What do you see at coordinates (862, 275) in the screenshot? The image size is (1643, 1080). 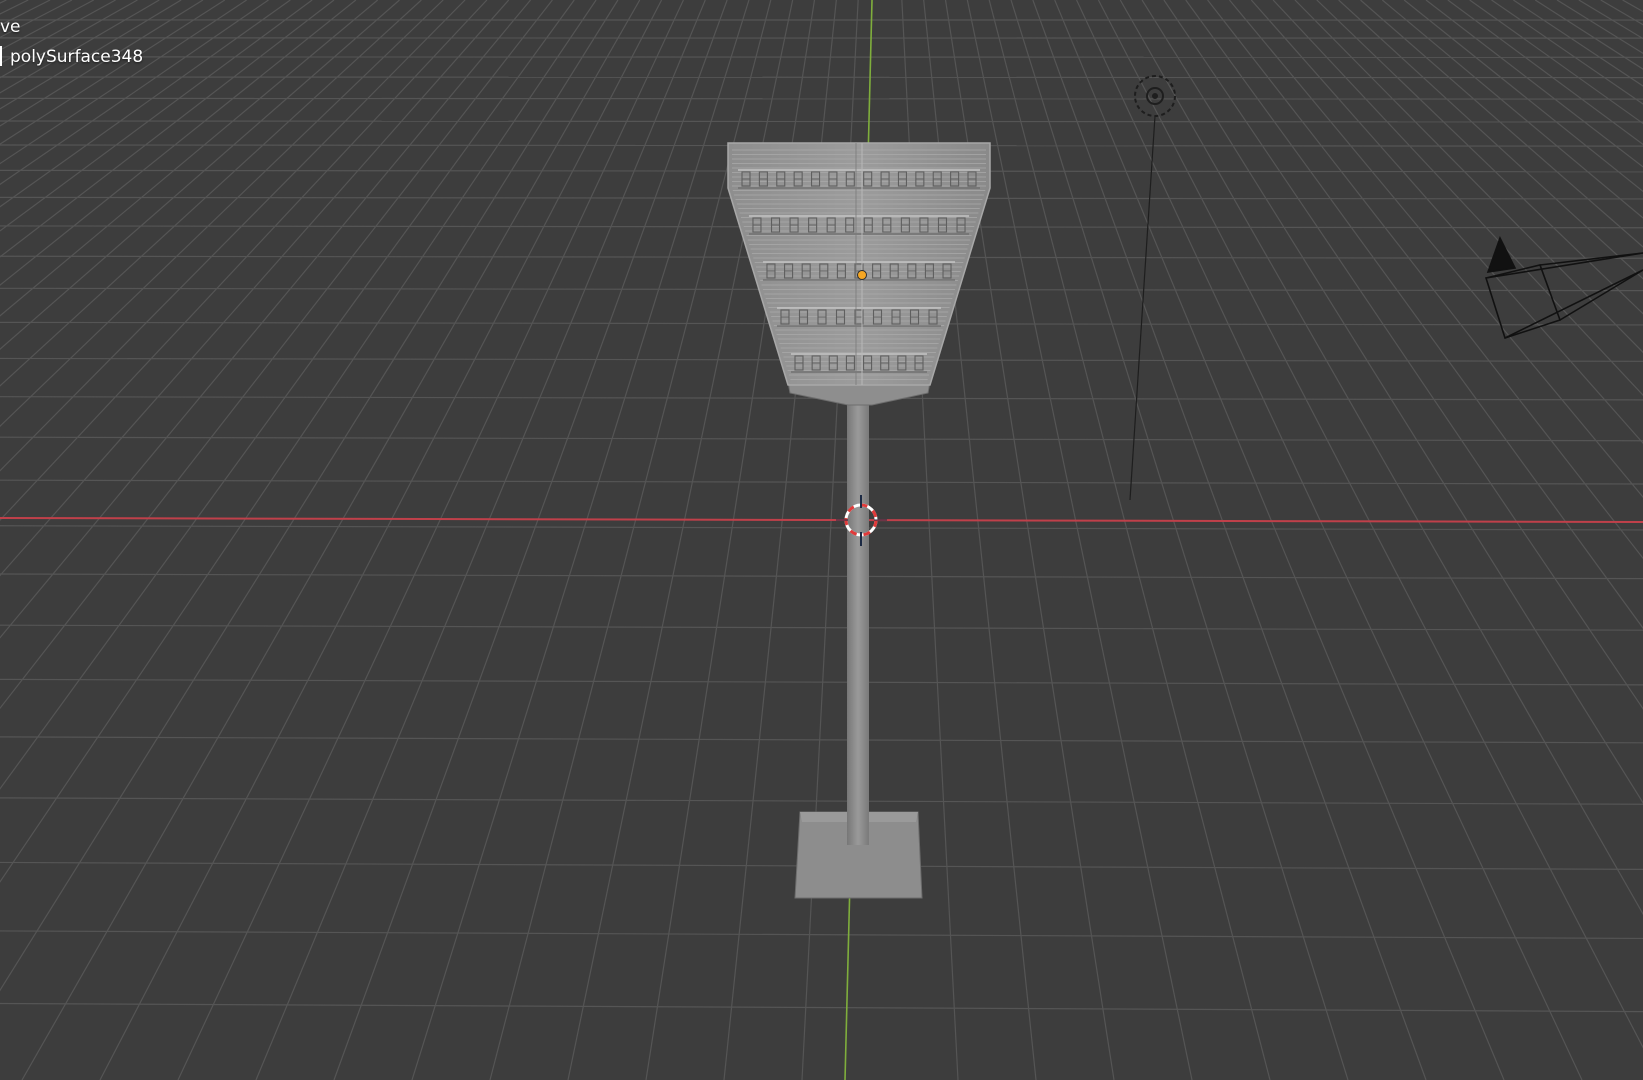 I see `object-origin-icon` at bounding box center [862, 275].